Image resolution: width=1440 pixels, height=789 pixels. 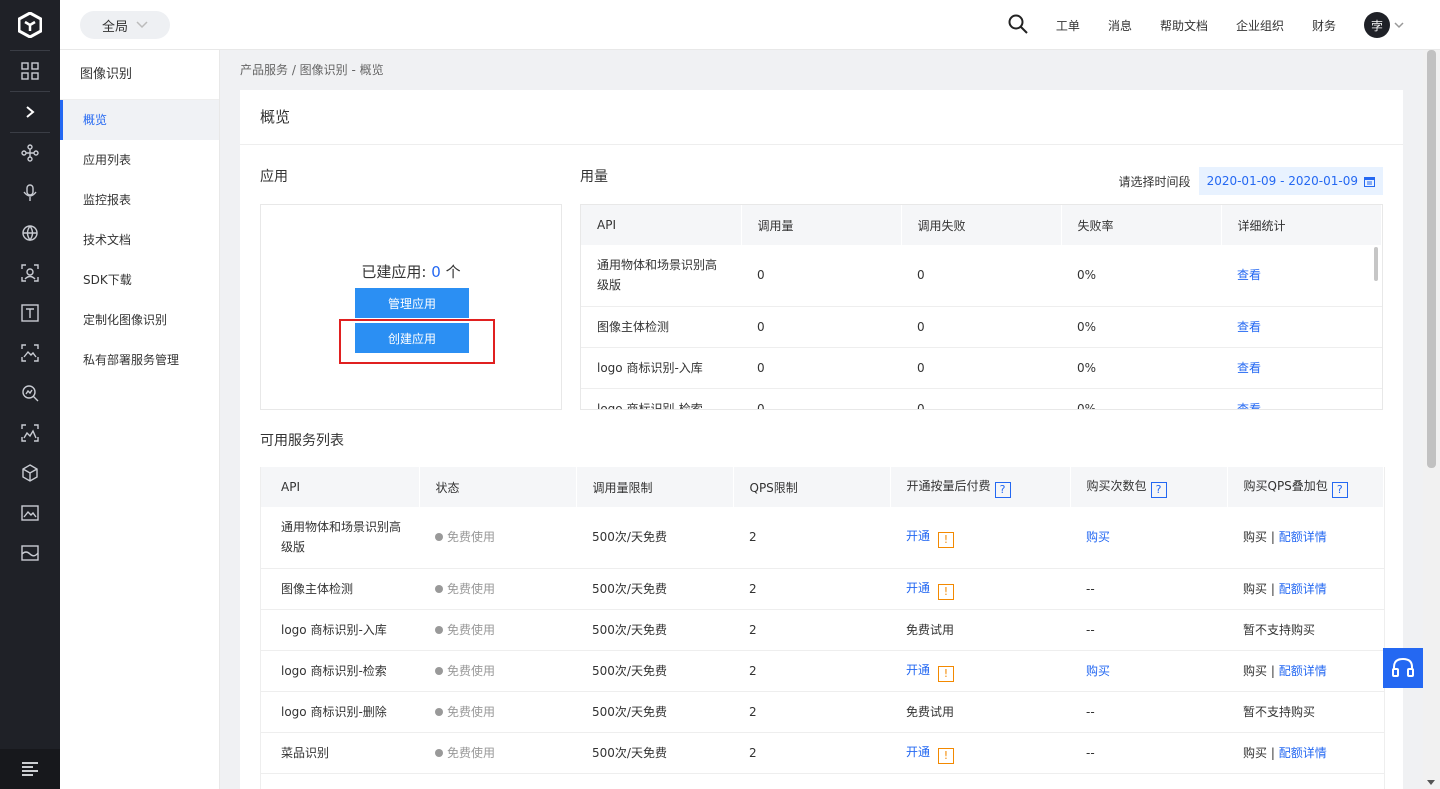 What do you see at coordinates (139, 120) in the screenshot?
I see `sidebar-item-overview: 概览` at bounding box center [139, 120].